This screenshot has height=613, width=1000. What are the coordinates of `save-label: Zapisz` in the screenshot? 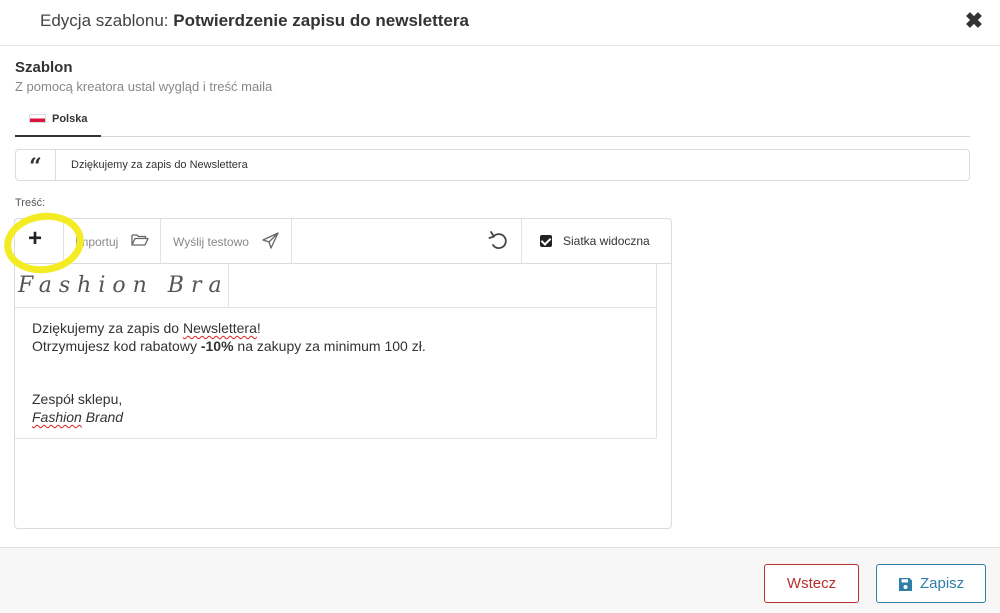 It's located at (942, 583).